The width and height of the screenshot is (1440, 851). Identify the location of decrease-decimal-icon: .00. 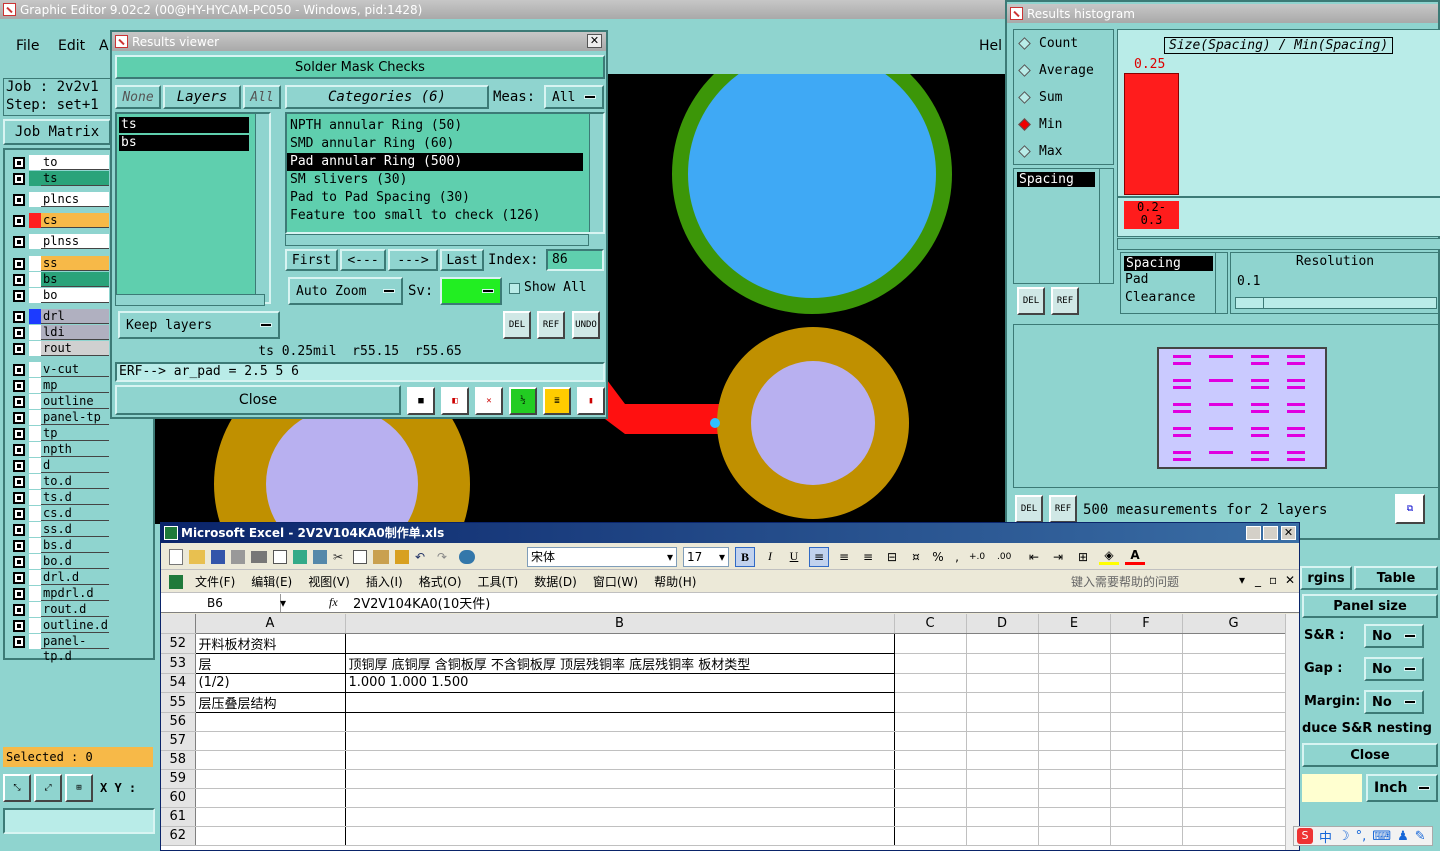
(1008, 557).